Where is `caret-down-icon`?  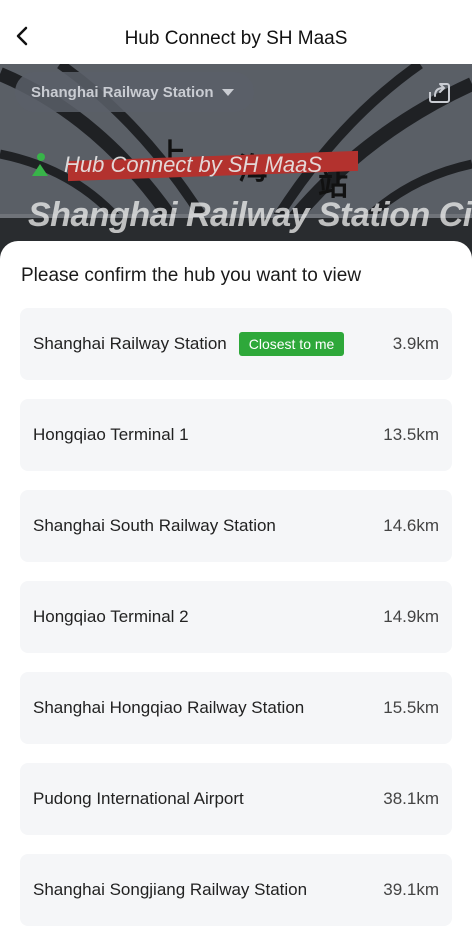
caret-down-icon is located at coordinates (227, 92).